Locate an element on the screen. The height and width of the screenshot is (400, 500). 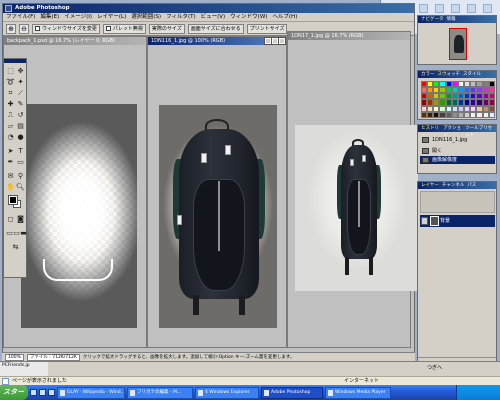
eyedropper-tool-icon: ⚲ is located at coordinates (20, 176).